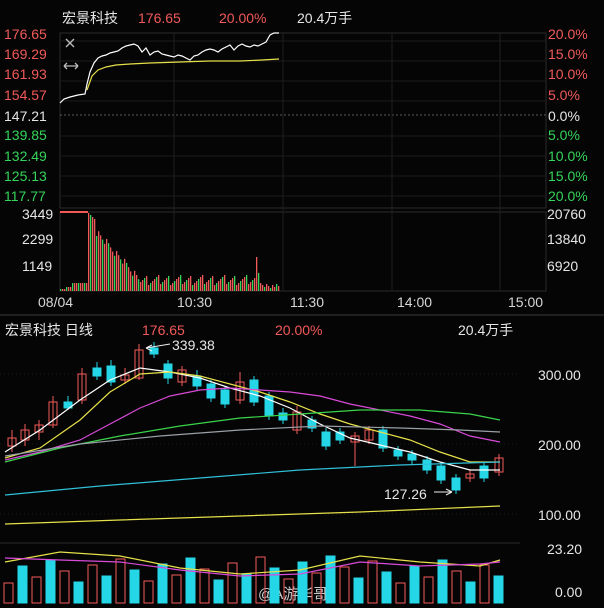 Image resolution: width=604 pixels, height=608 pixels. What do you see at coordinates (183, 74) in the screenshot?
I see `intraday-average-line` at bounding box center [183, 74].